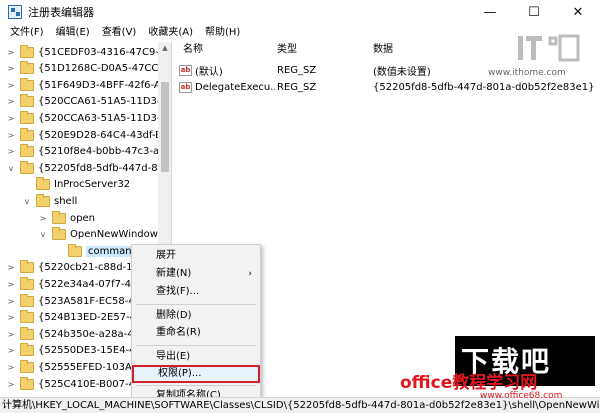 The width and height of the screenshot is (600, 413). What do you see at coordinates (88, 85) in the screenshot?
I see `tree-item: > {51F649D3-4BFF-42f6-A25` at bounding box center [88, 85].